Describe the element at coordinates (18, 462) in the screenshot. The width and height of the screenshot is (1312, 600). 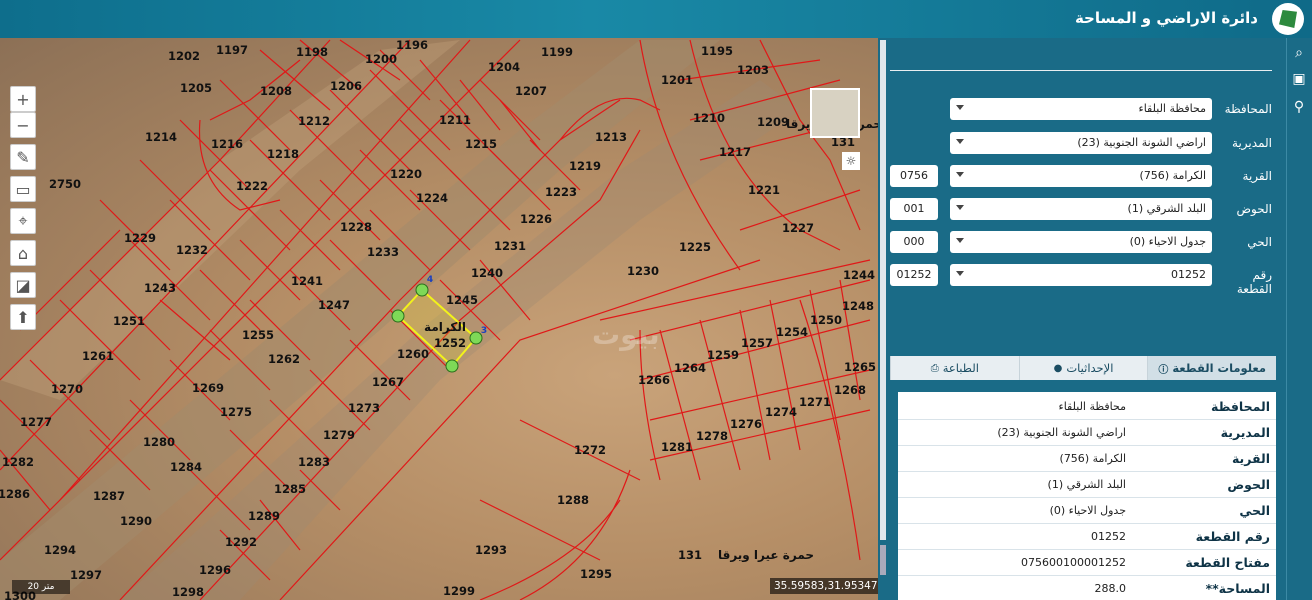
I see `parcel-number-label: 1282` at that location.